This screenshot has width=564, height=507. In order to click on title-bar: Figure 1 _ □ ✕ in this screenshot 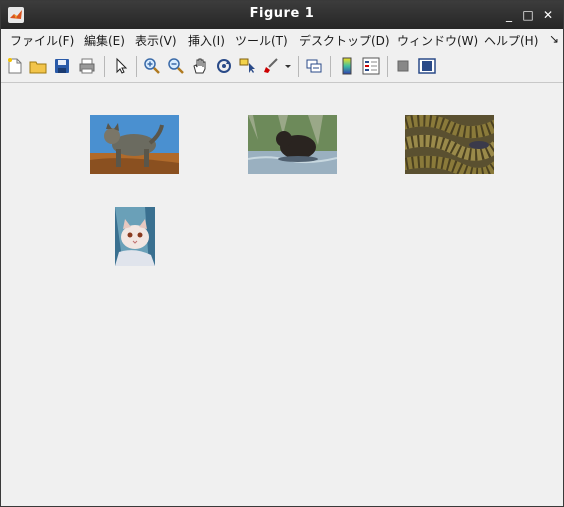, I will do `click(282, 15)`.